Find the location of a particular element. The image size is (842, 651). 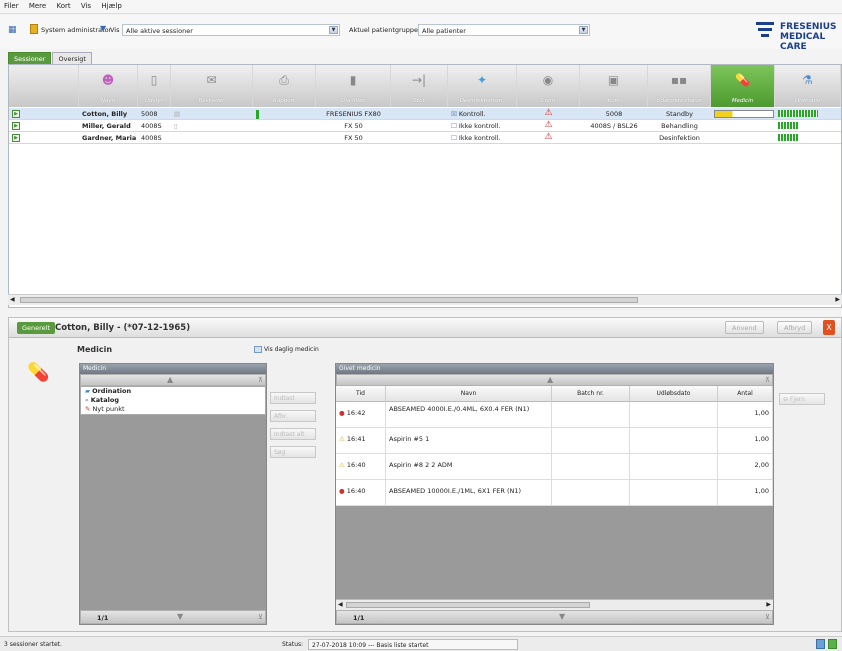

tree-item-new: ✎ Nyt punkt is located at coordinates (173, 409).